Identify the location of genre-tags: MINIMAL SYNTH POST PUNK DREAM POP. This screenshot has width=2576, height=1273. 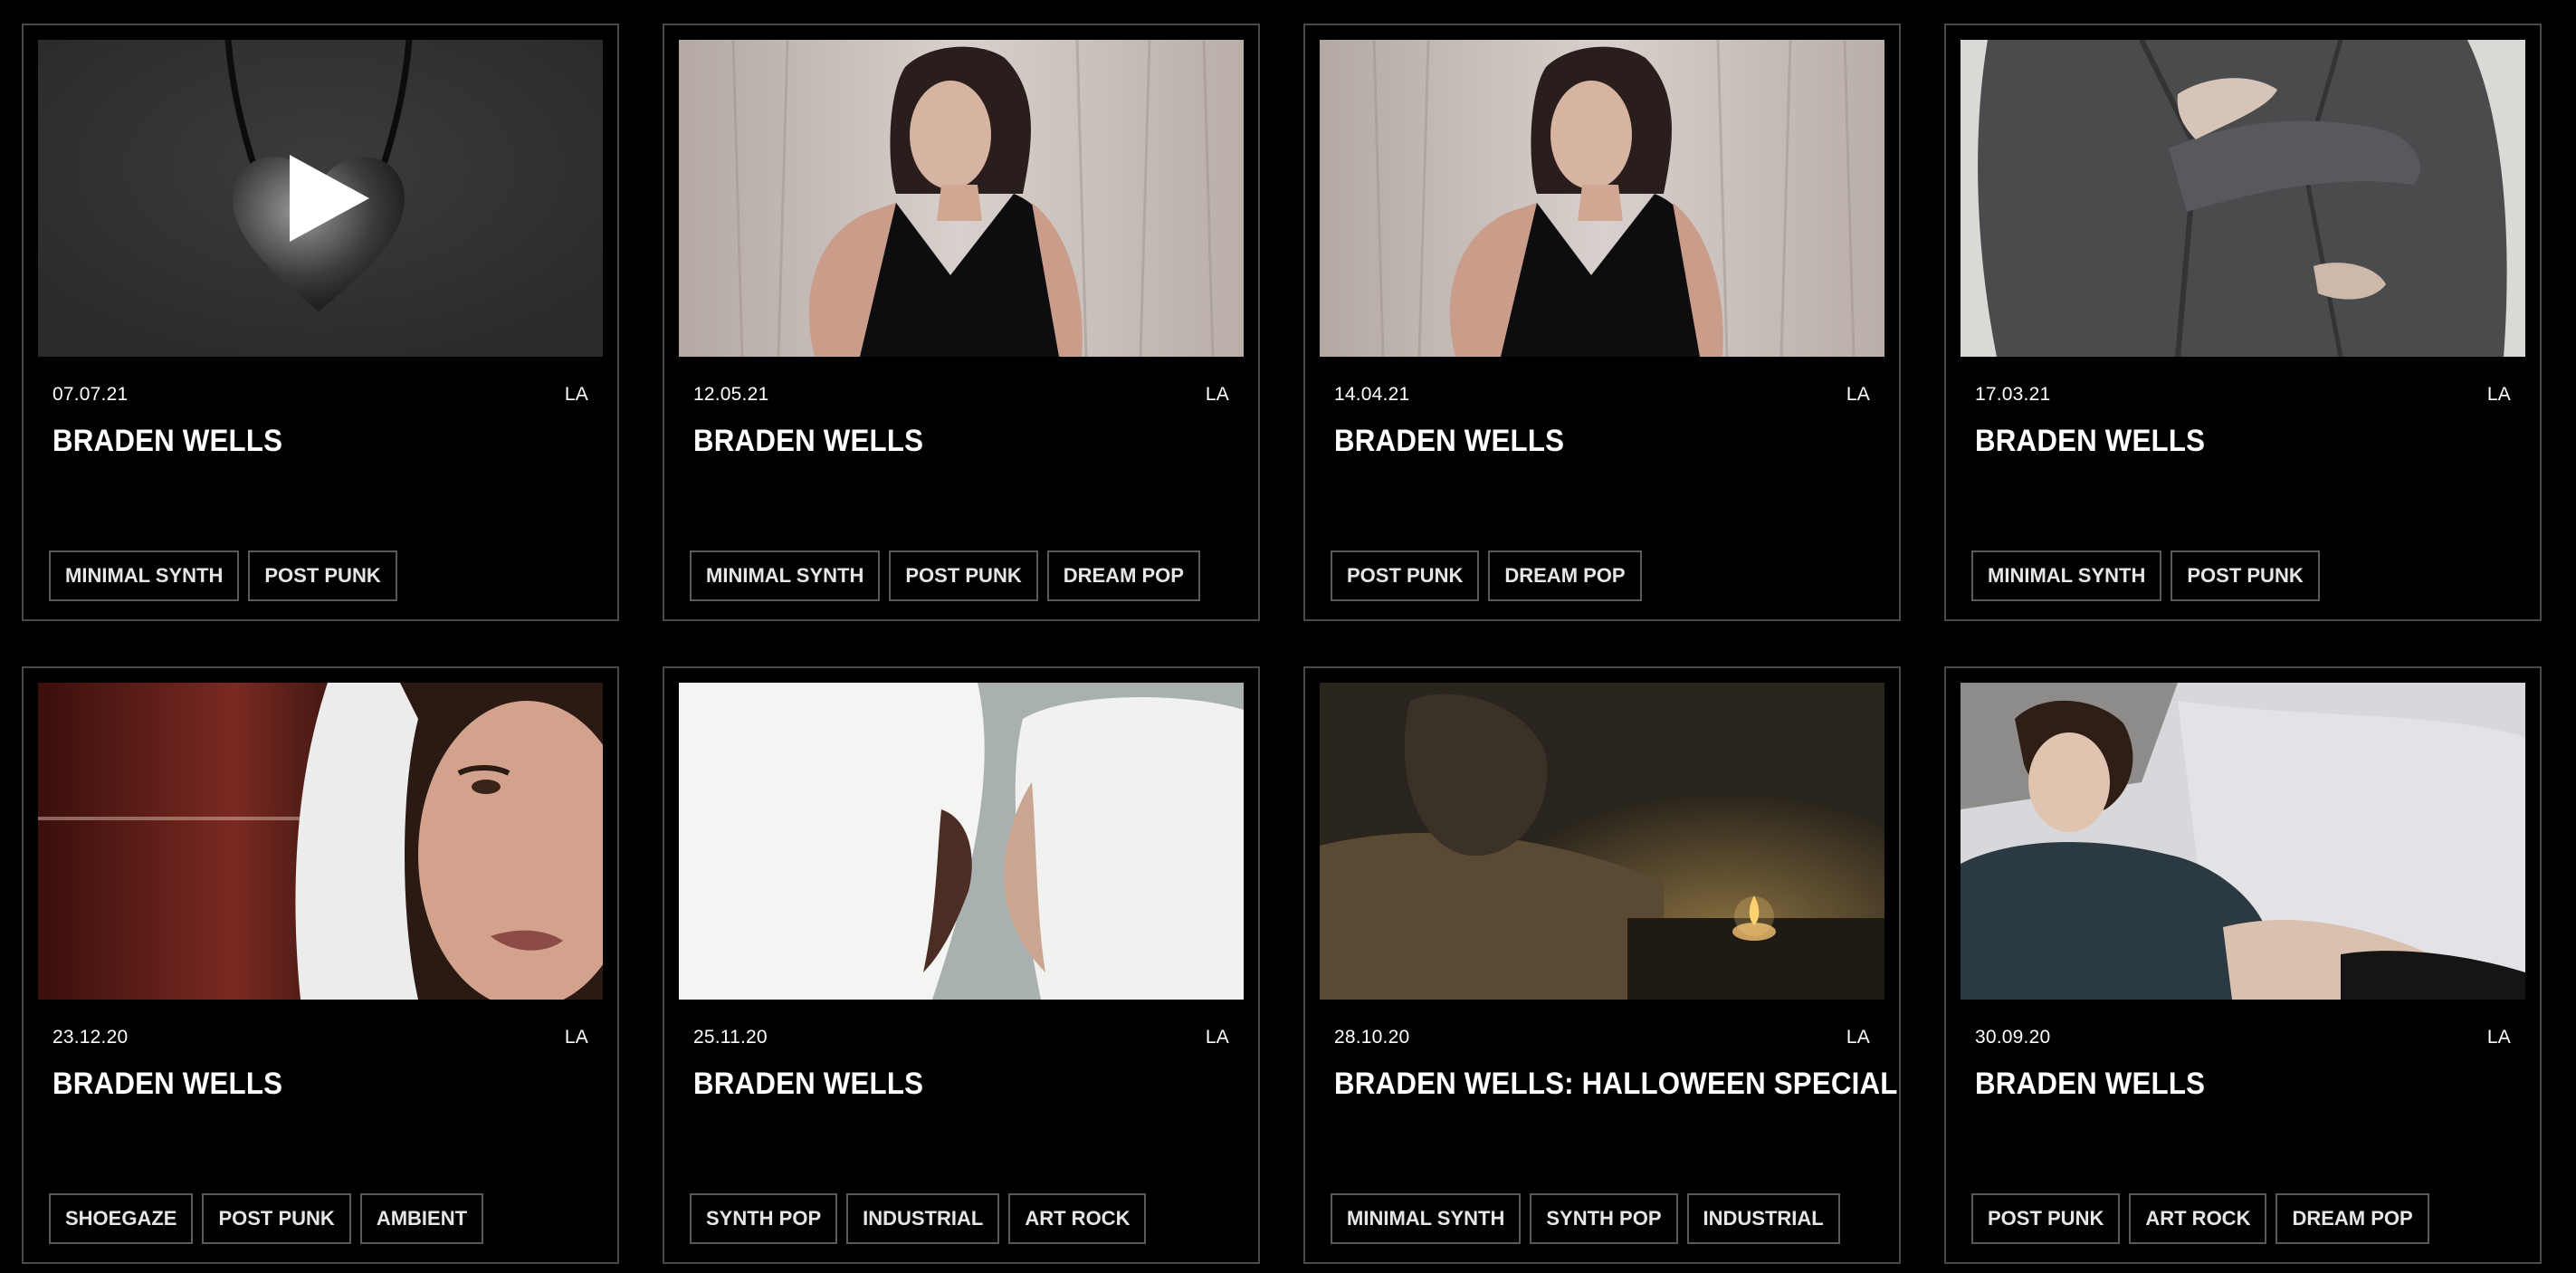
(945, 575).